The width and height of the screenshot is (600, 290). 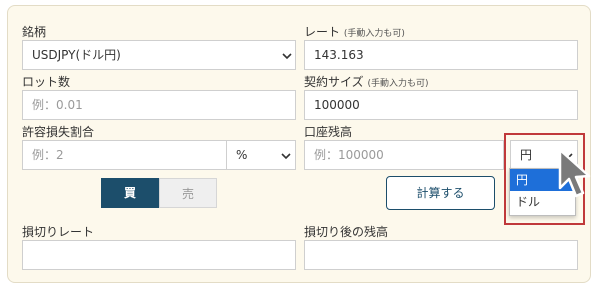 I want to click on lot-input: 例：0.01, so click(x=159, y=105).